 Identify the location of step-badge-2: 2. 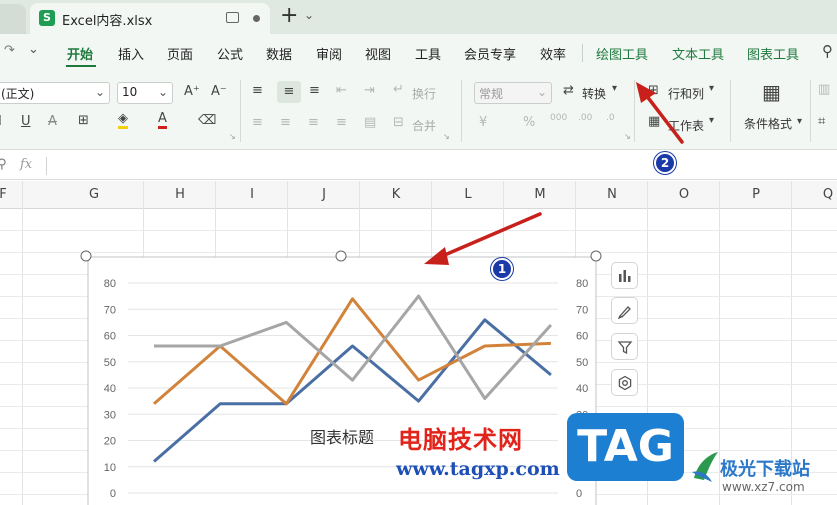
(665, 163).